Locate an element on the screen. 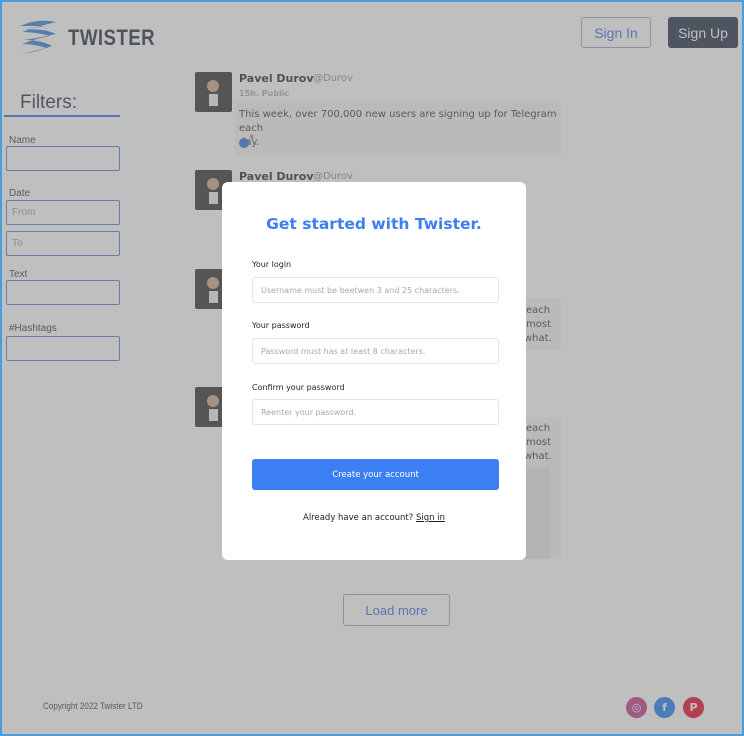 The image size is (744, 736). login-label: Your login is located at coordinates (272, 264).